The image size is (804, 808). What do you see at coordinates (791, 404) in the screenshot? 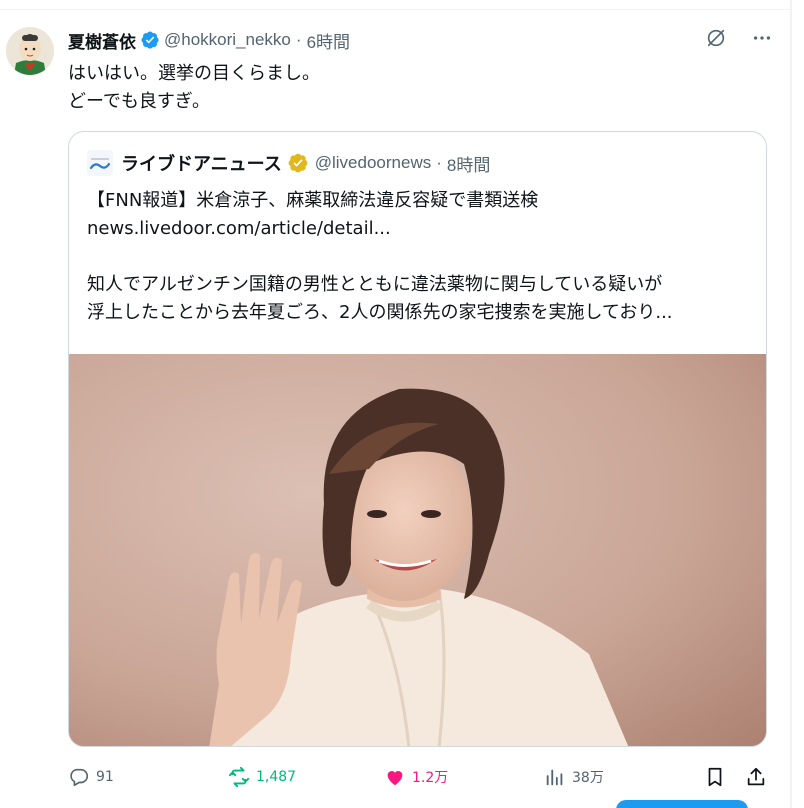
I see `column-border` at bounding box center [791, 404].